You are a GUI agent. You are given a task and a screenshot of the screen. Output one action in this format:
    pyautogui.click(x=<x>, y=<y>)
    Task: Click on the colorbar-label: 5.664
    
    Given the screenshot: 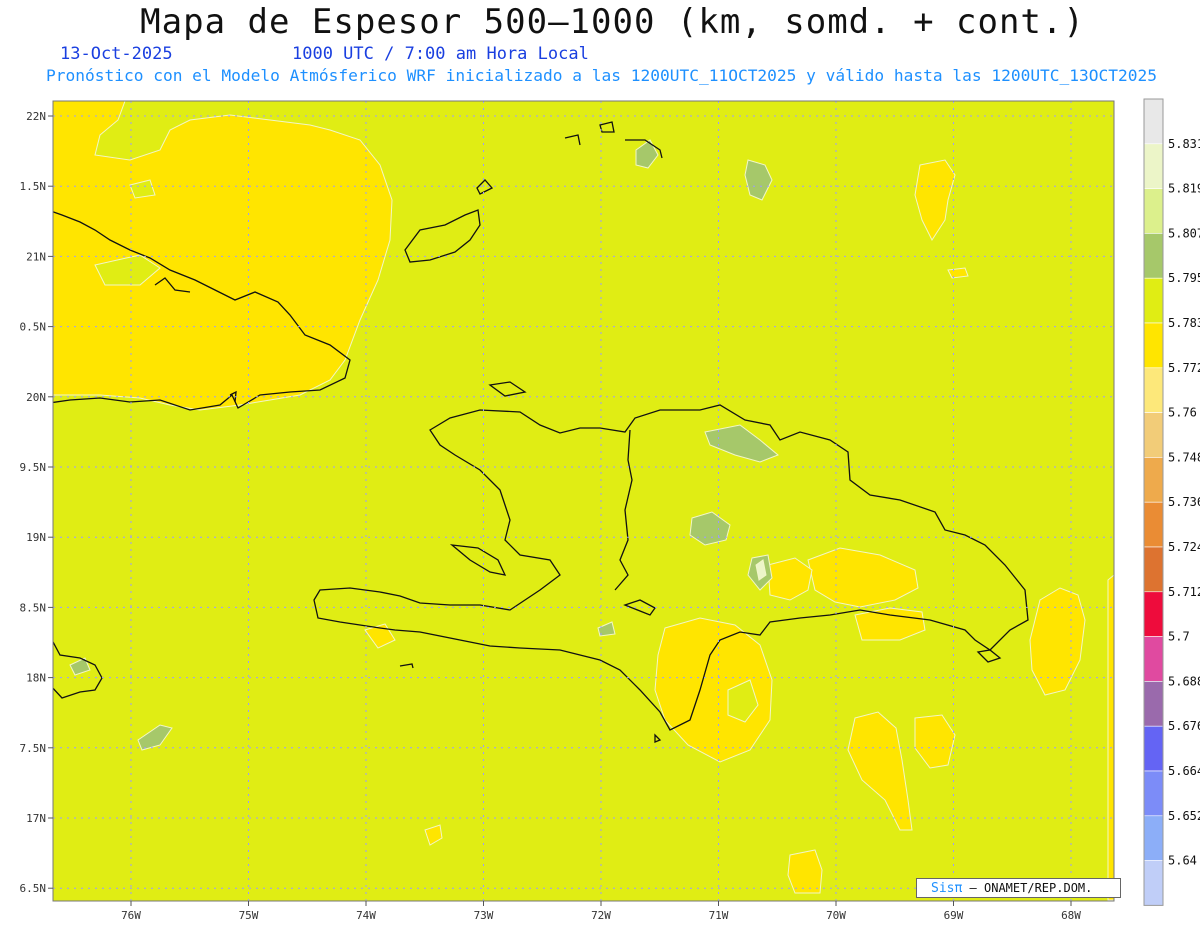 What is the action you would take?
    pyautogui.click(x=1184, y=771)
    